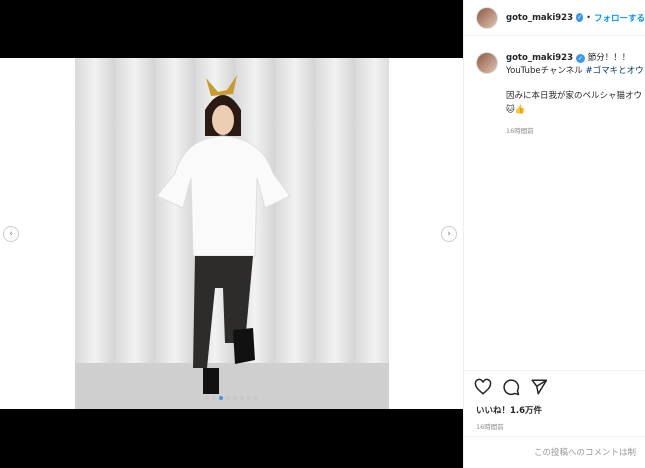 This screenshot has width=645, height=468. What do you see at coordinates (516, 110) in the screenshot?
I see `caption-emoji: 🐱👍` at bounding box center [516, 110].